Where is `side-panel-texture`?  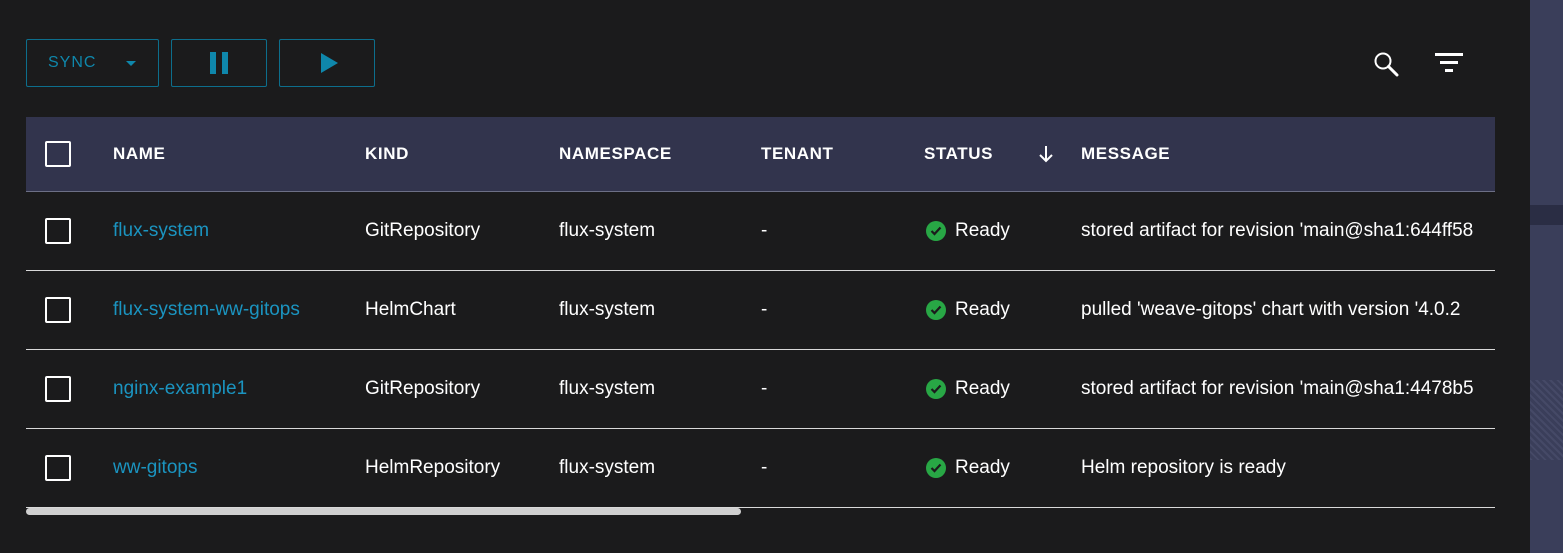
side-panel-texture is located at coordinates (1546, 420).